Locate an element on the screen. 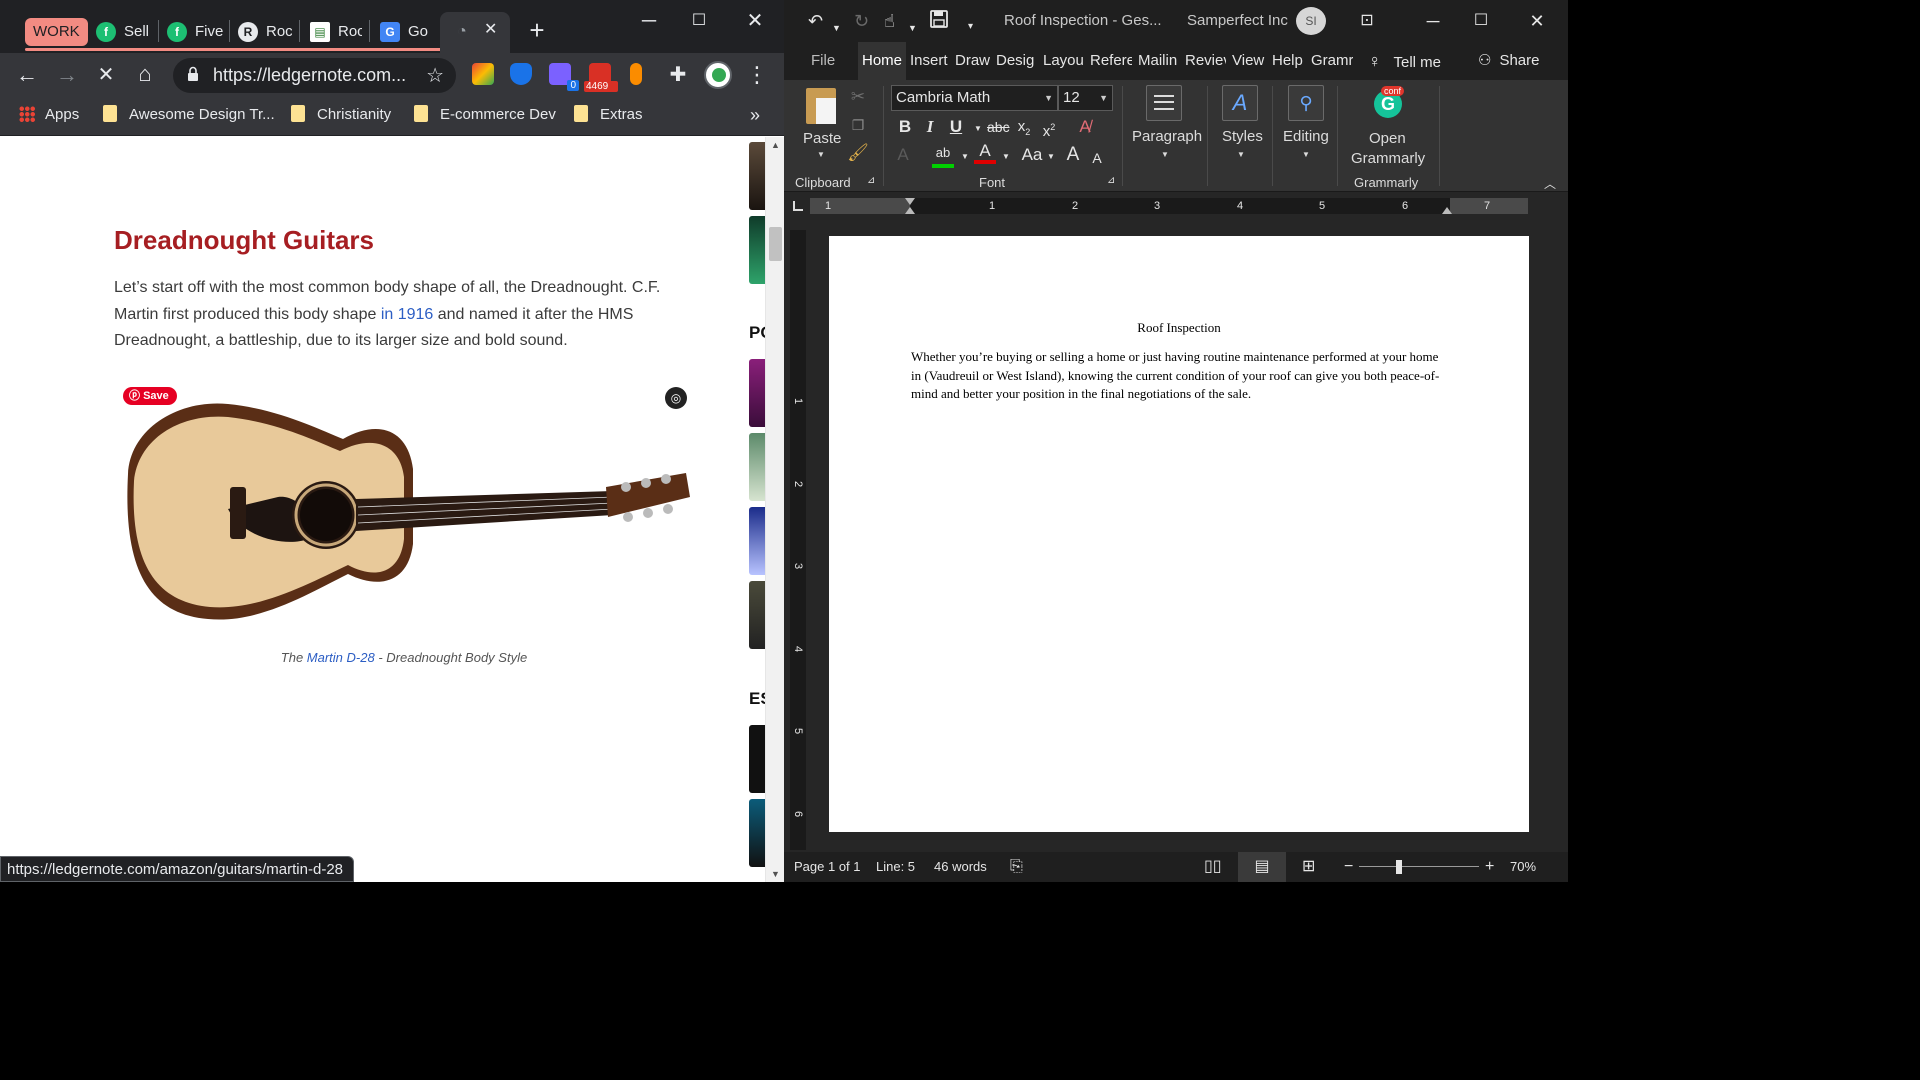 Image resolution: width=1920 pixels, height=1080 pixels. grow-font-icon: A is located at coordinates (1073, 155).